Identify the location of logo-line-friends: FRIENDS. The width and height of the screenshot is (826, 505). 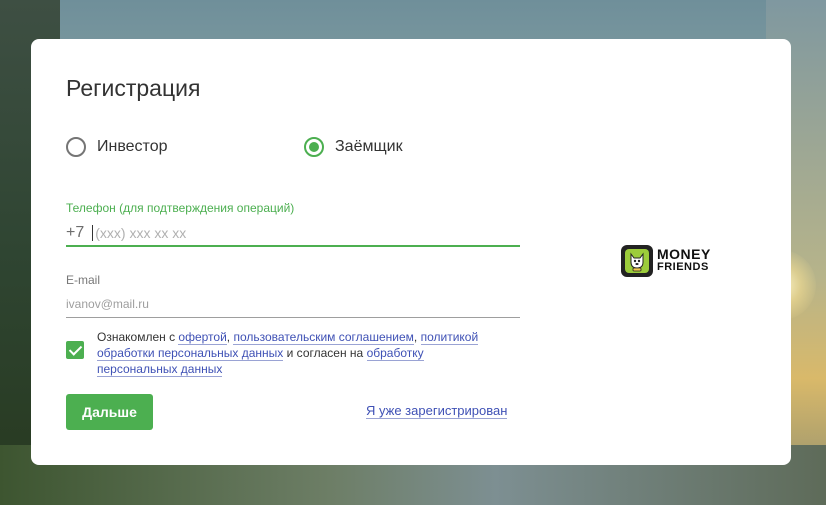
(683, 267).